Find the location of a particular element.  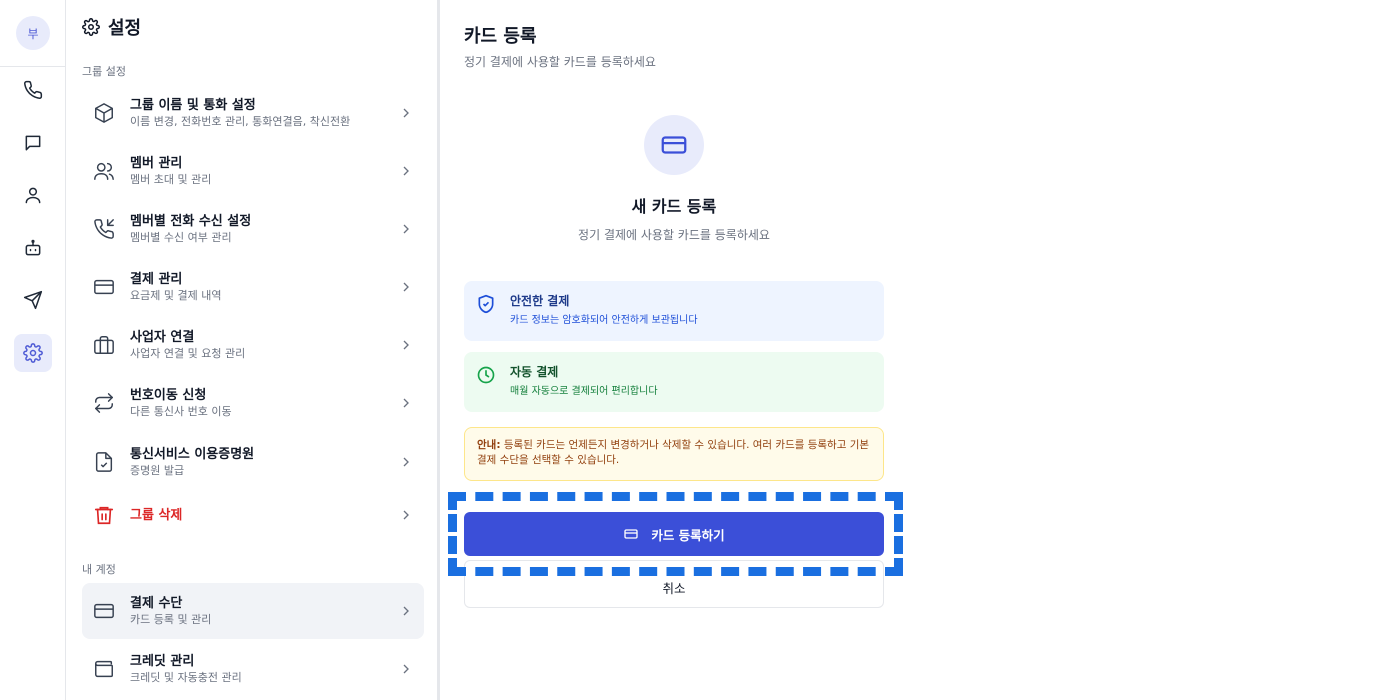

phone-icon is located at coordinates (33, 89).